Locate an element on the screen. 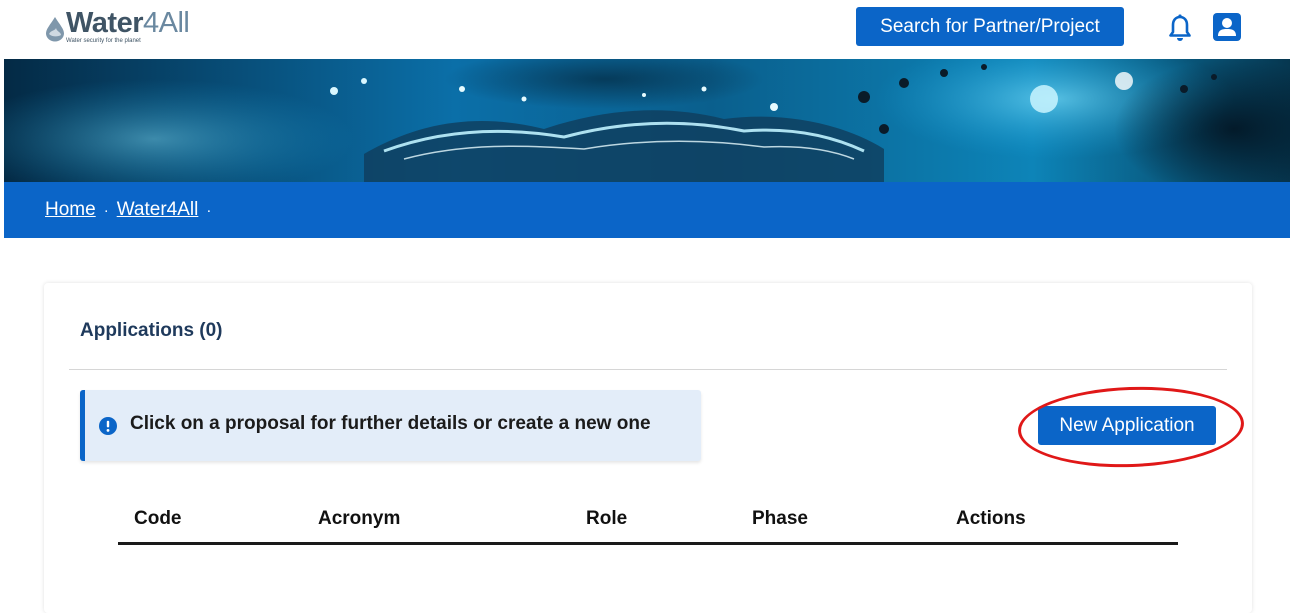  column-header-actions: Actions is located at coordinates (991, 519).